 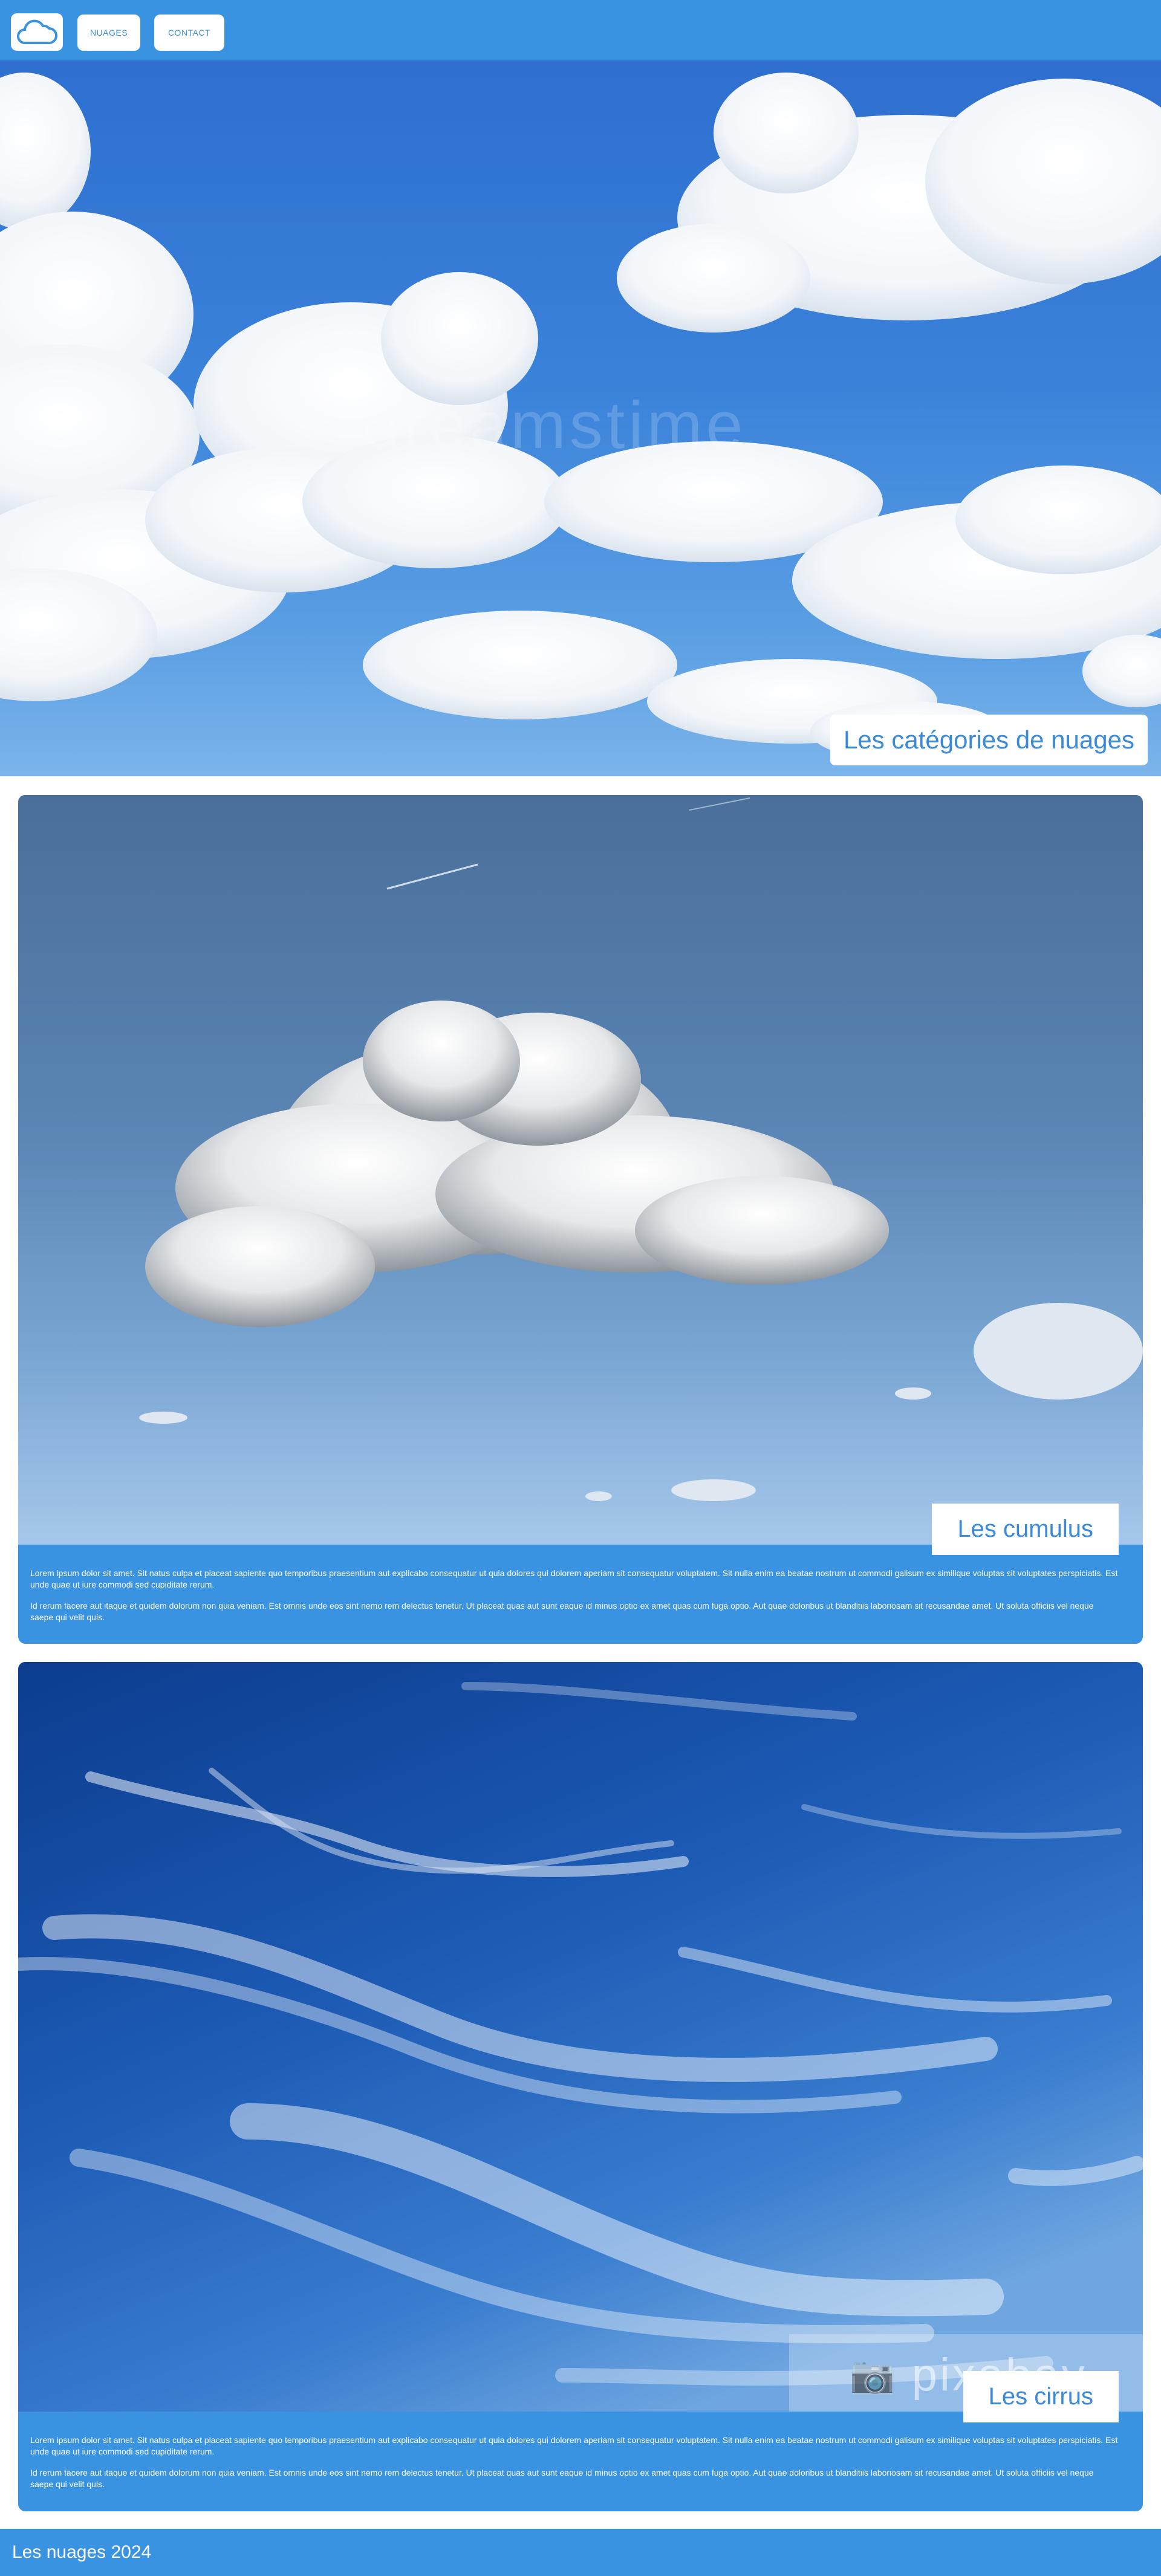 What do you see at coordinates (580, 30) in the screenshot?
I see `top-navbar: NUAGES CONTACT` at bounding box center [580, 30].